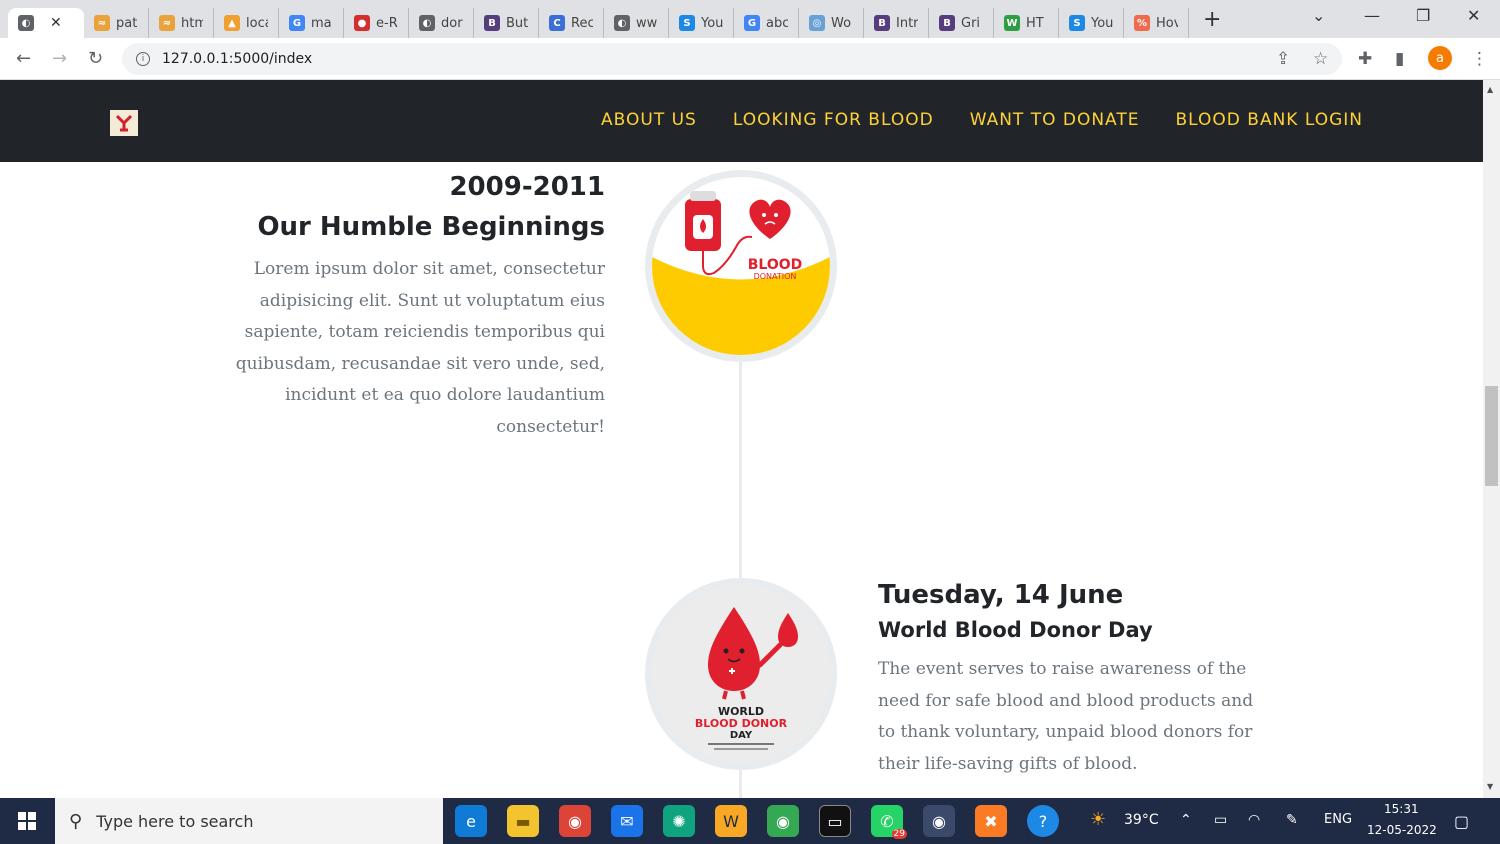 This screenshot has width=1500, height=844. Describe the element at coordinates (1318, 15) in the screenshot. I see `chevron-down-icon: ⌄` at that location.